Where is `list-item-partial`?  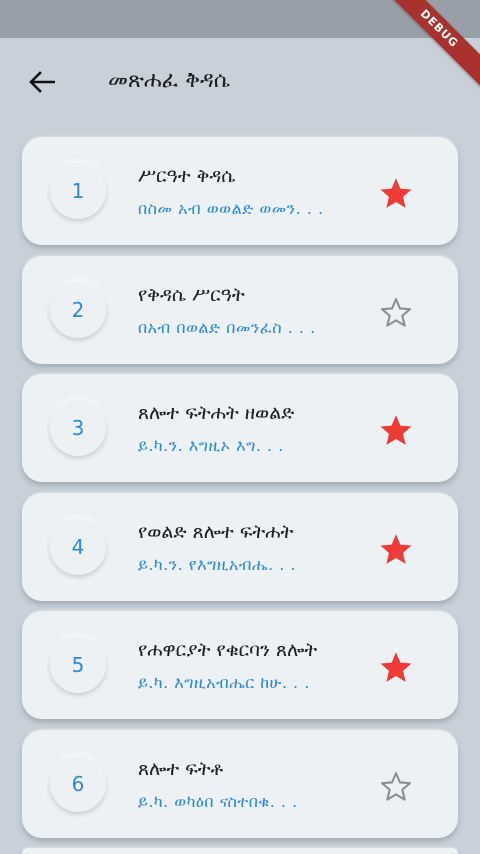
list-item-partial is located at coordinates (240, 851).